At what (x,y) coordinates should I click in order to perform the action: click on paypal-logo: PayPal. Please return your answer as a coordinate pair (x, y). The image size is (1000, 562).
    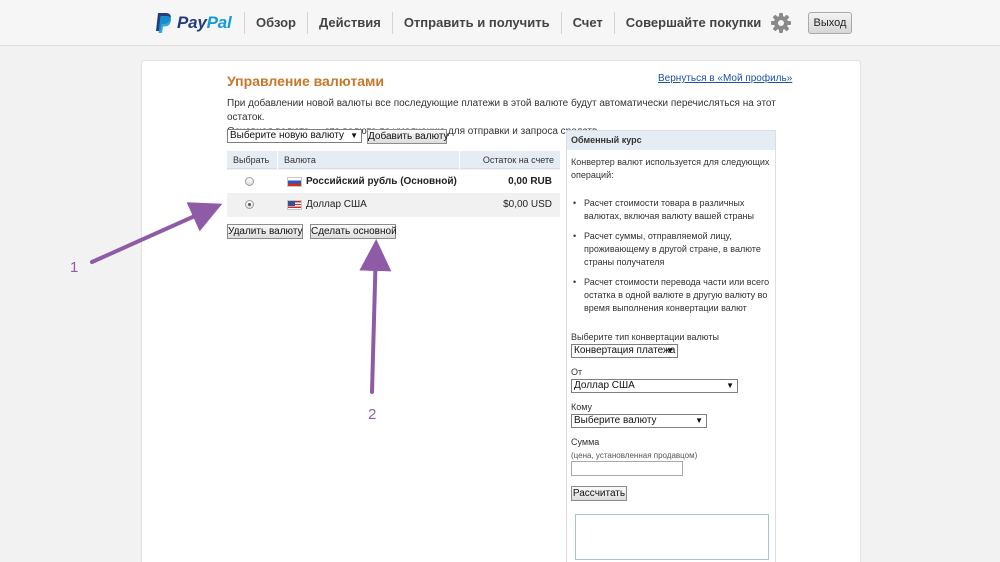
    Looking at the image, I should click on (193, 23).